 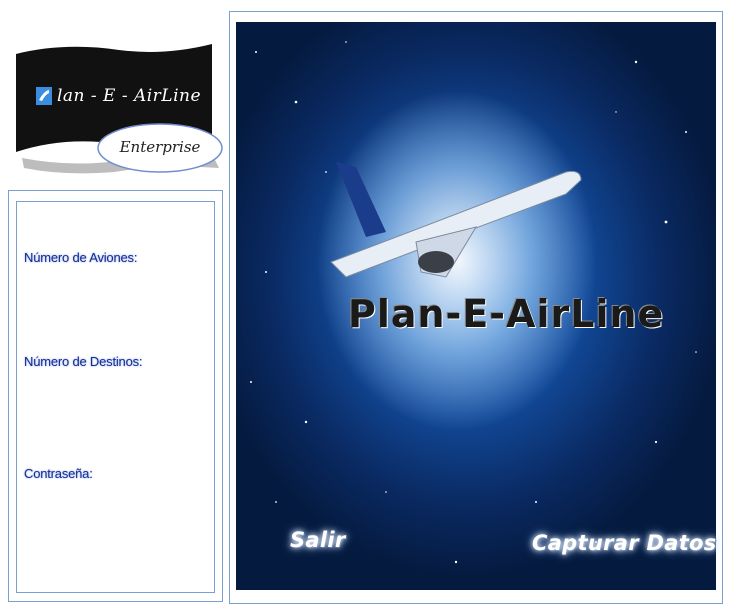 I want to click on logo-title: lan - E - AirLine, so click(x=129, y=96).